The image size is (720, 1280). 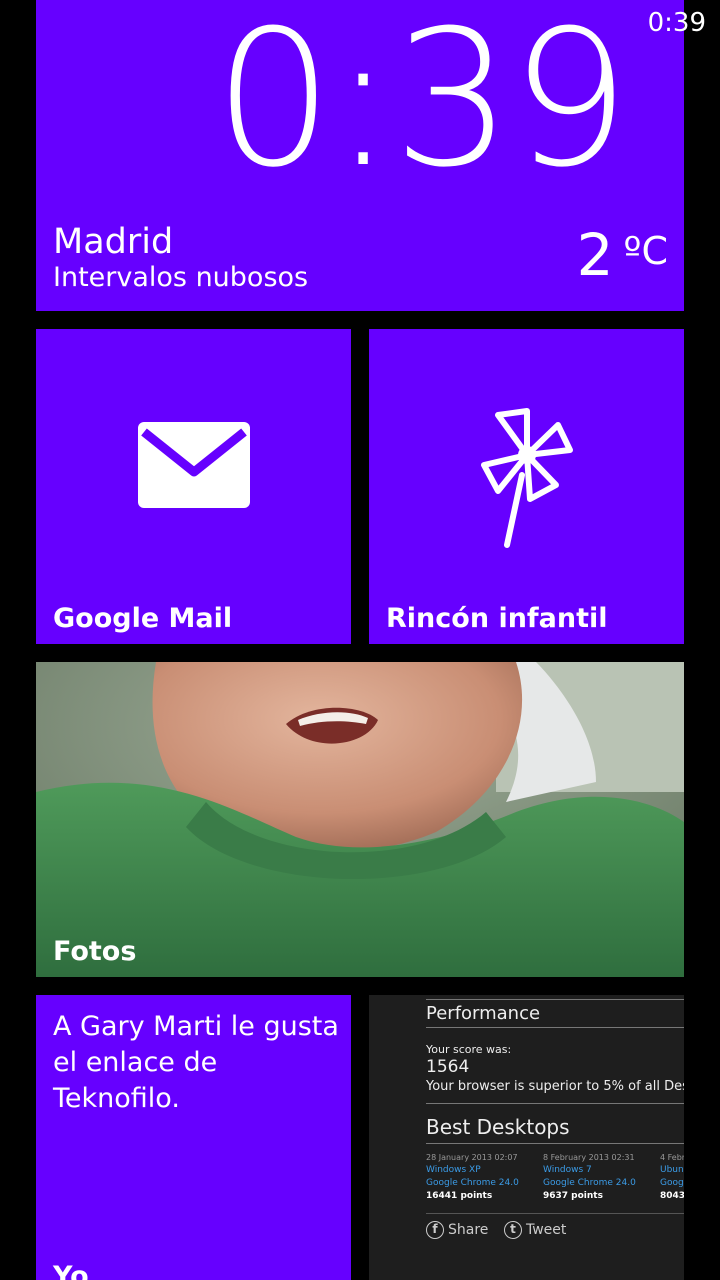 I want to click on clock-time: 0:39, so click(x=421, y=104).